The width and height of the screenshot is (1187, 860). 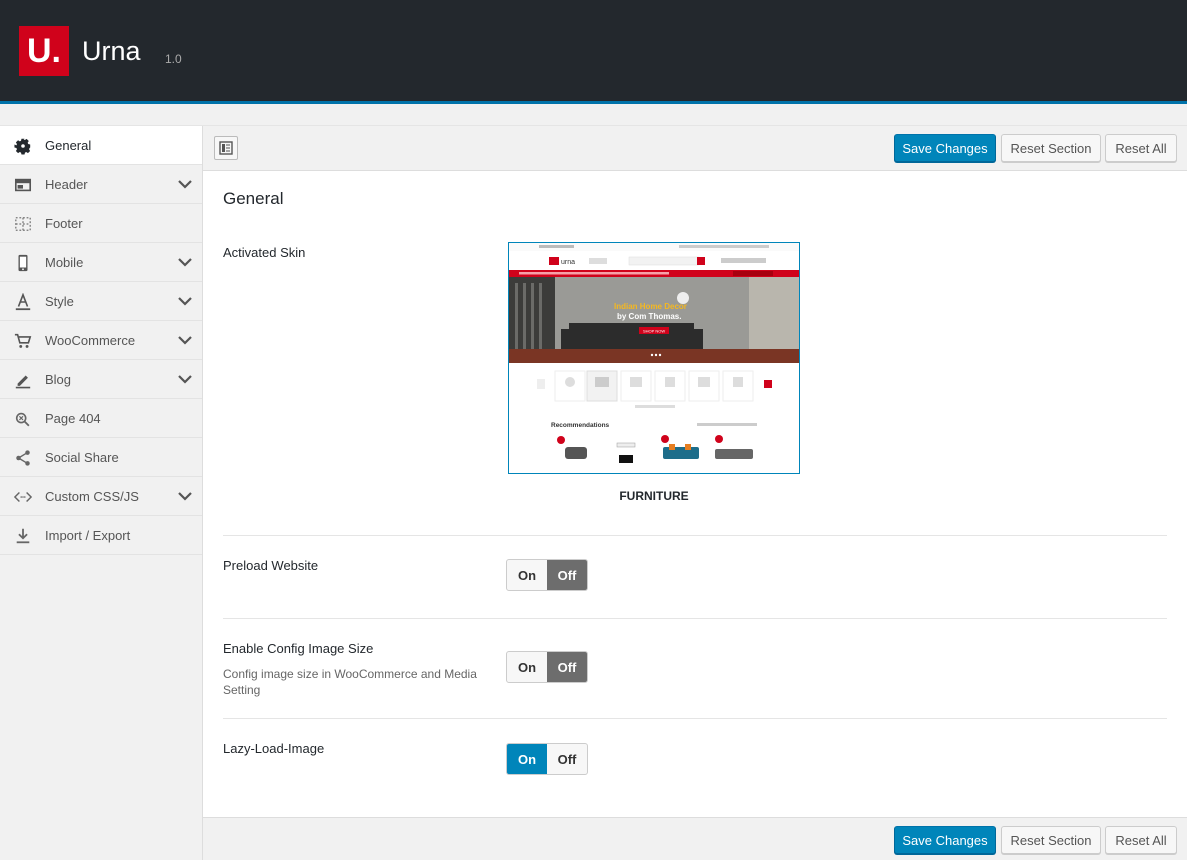 What do you see at coordinates (88, 535) in the screenshot?
I see `sidebar-item-label: Import / Export` at bounding box center [88, 535].